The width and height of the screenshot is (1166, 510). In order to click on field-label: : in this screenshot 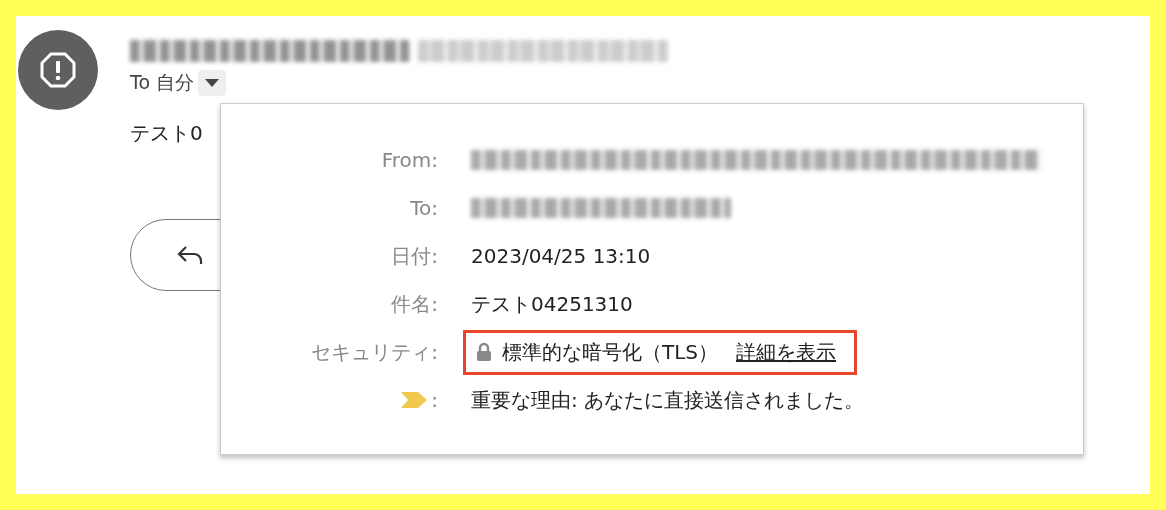, I will do `click(419, 400)`.